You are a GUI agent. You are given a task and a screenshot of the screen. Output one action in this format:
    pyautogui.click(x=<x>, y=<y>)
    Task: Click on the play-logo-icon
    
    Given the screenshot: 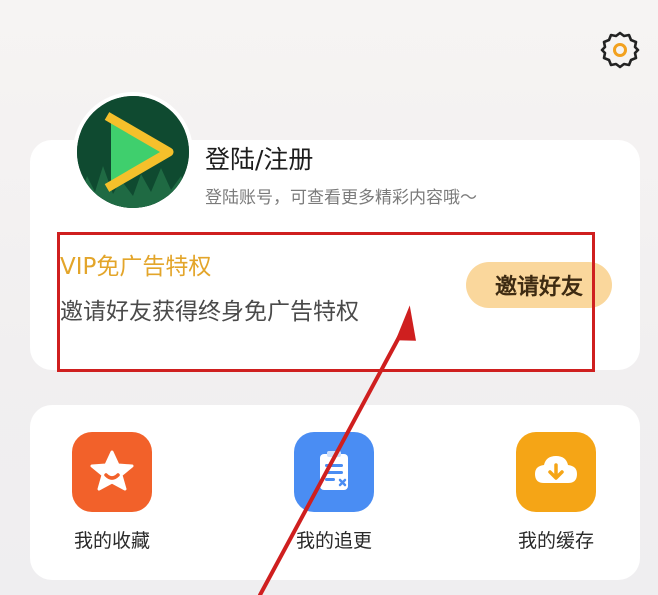 What is the action you would take?
    pyautogui.click(x=133, y=152)
    